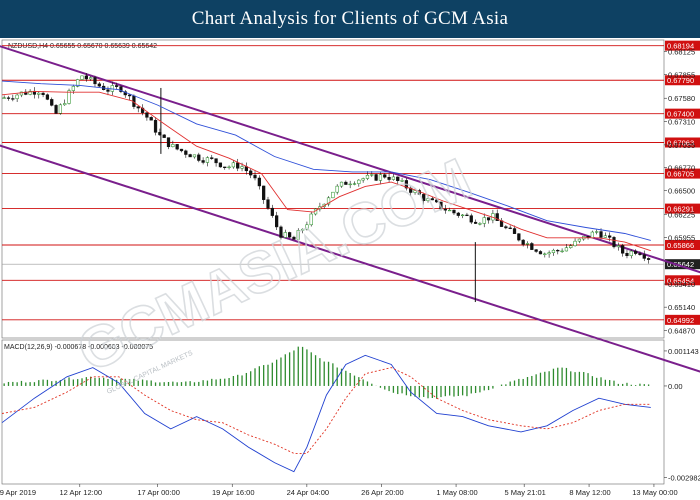  Describe the element at coordinates (681, 237) in the screenshot. I see `price-tick-label: 0.65955` at that location.